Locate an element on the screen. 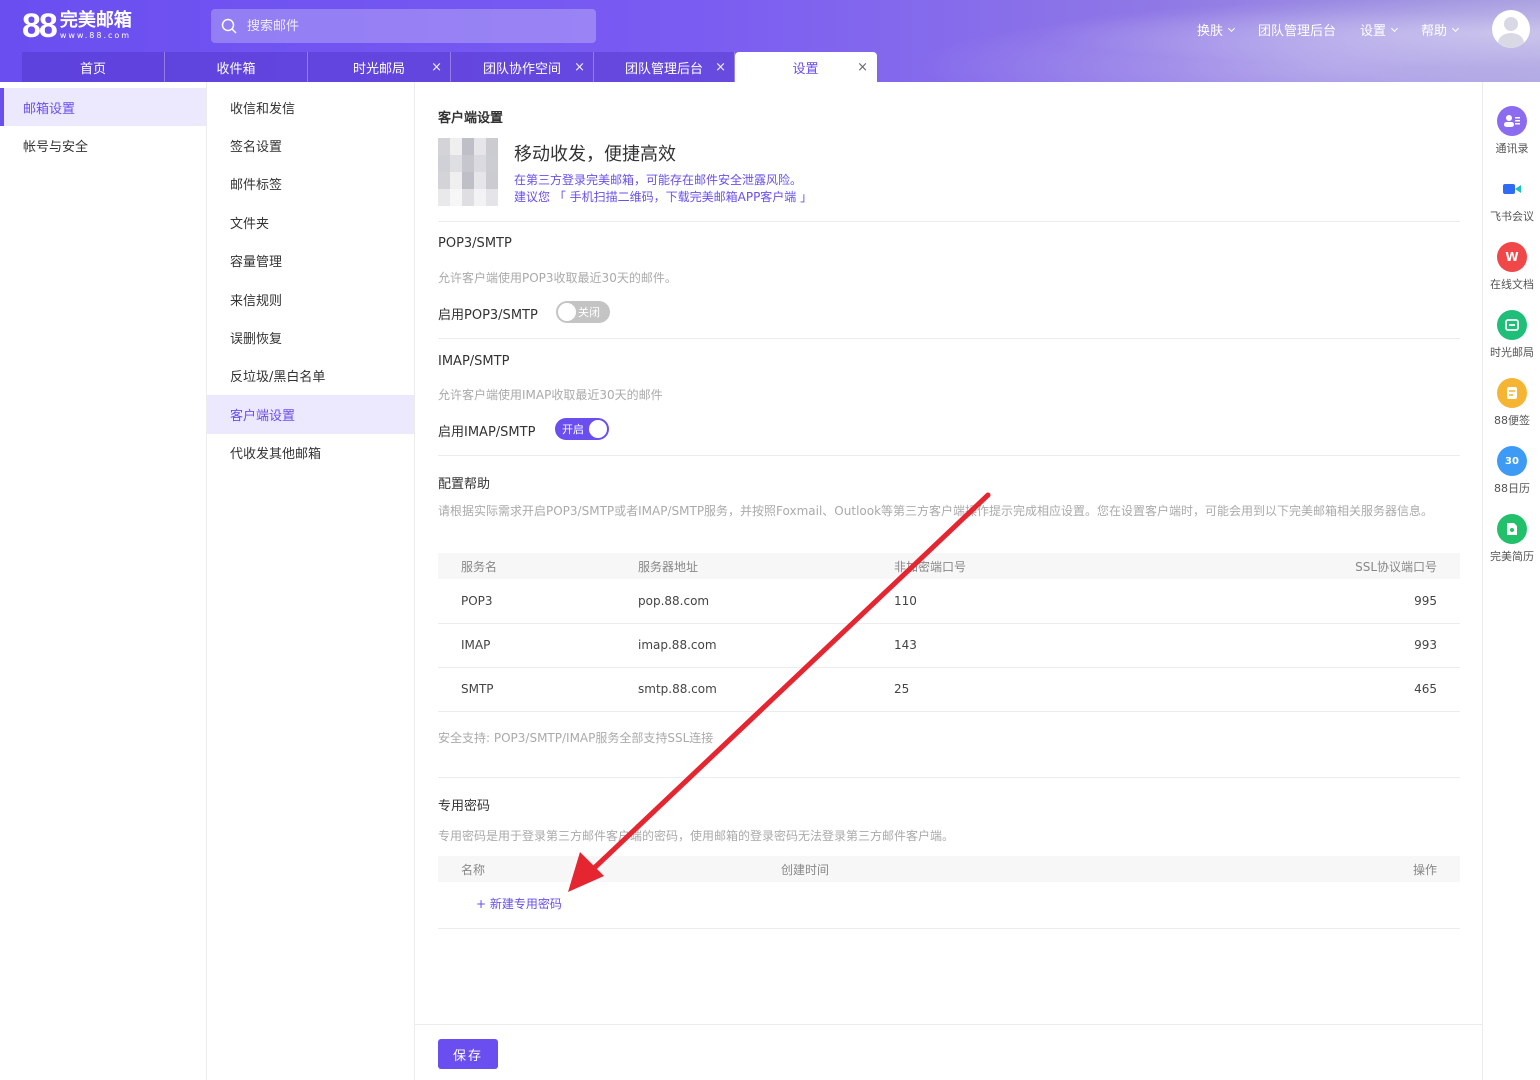  rail-time-mail: 时光邮局 is located at coordinates (1511, 335).